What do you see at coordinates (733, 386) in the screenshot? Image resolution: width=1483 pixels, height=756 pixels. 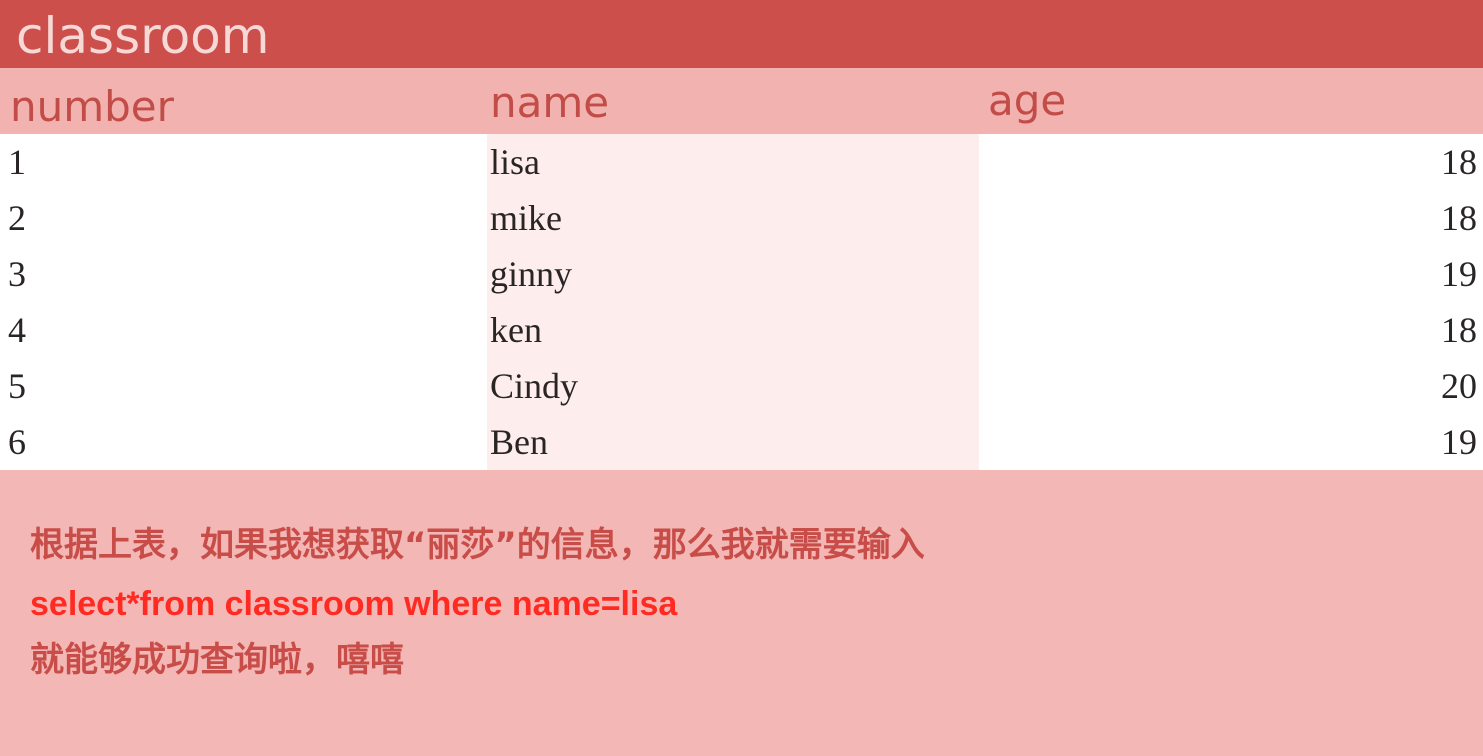 I see `cell-name: Cindy` at bounding box center [733, 386].